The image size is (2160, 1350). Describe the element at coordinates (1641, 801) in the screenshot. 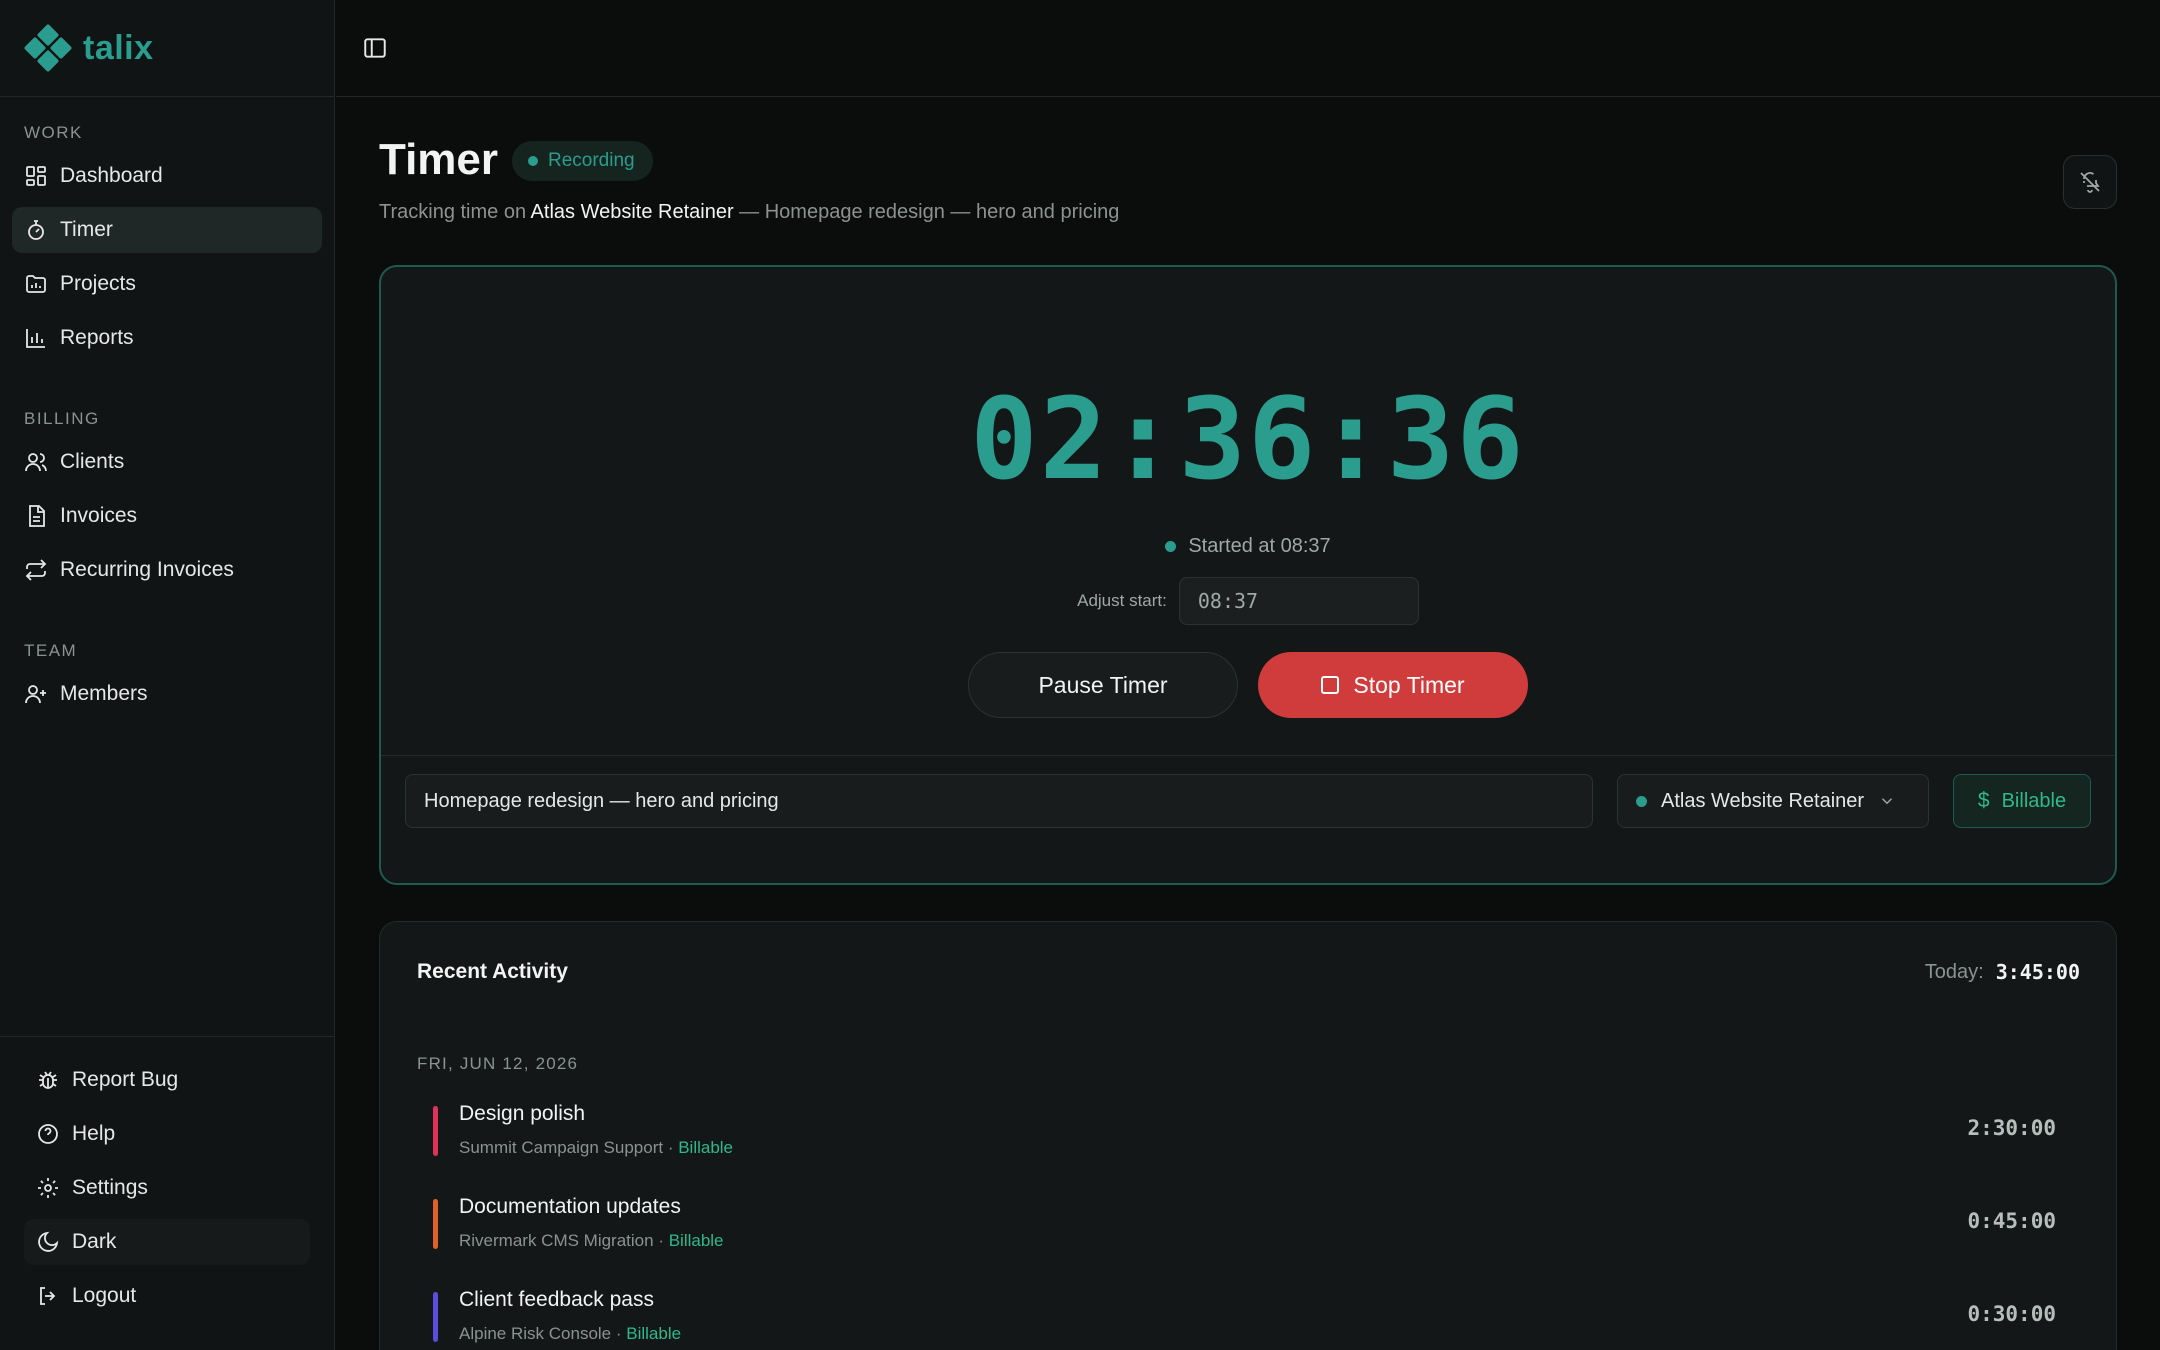

I see `project-color-dot` at that location.